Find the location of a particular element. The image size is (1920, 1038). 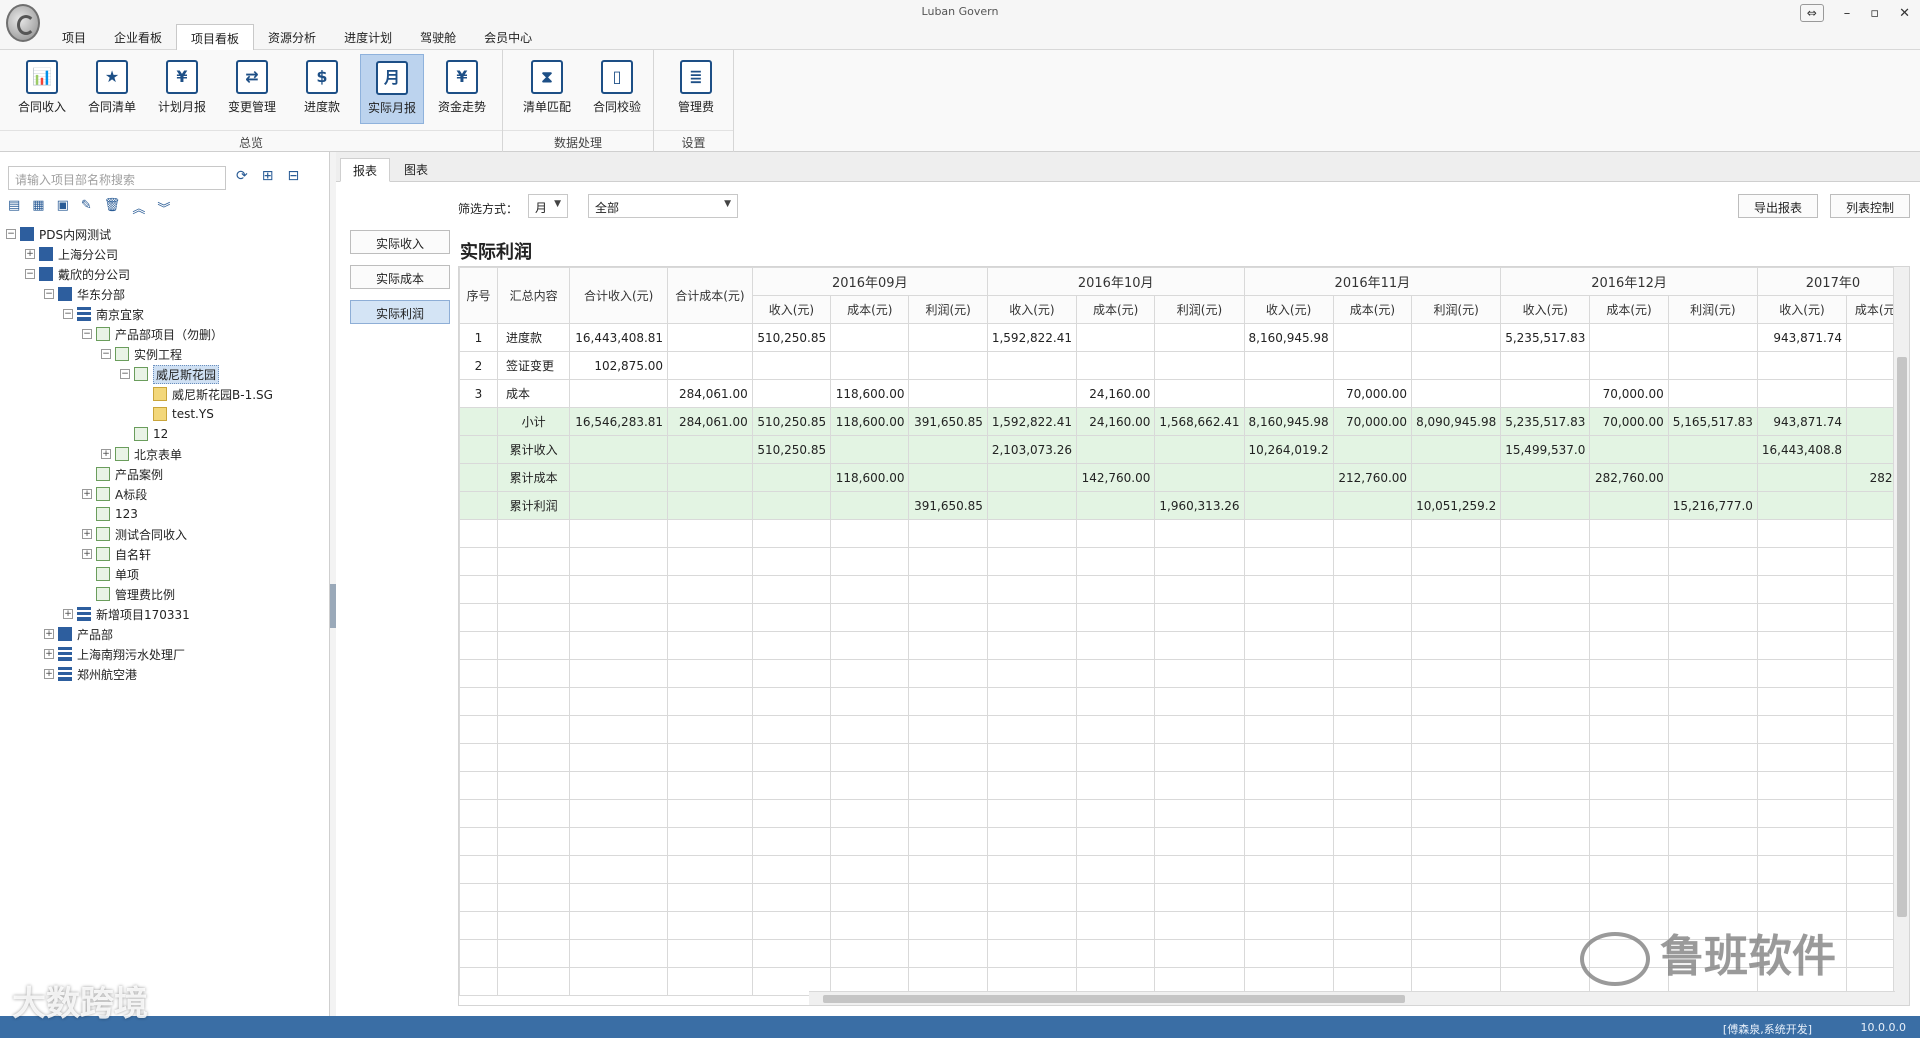

tree-node: − 实例工程 is located at coordinates (166, 354).